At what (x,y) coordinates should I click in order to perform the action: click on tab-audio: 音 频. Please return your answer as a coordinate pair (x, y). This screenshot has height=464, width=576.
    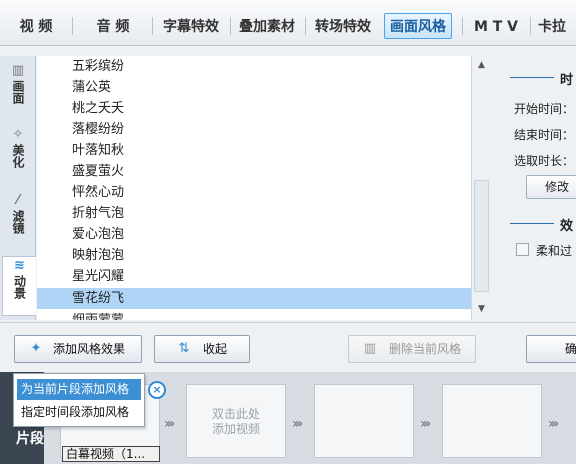
    Looking at the image, I should click on (113, 27).